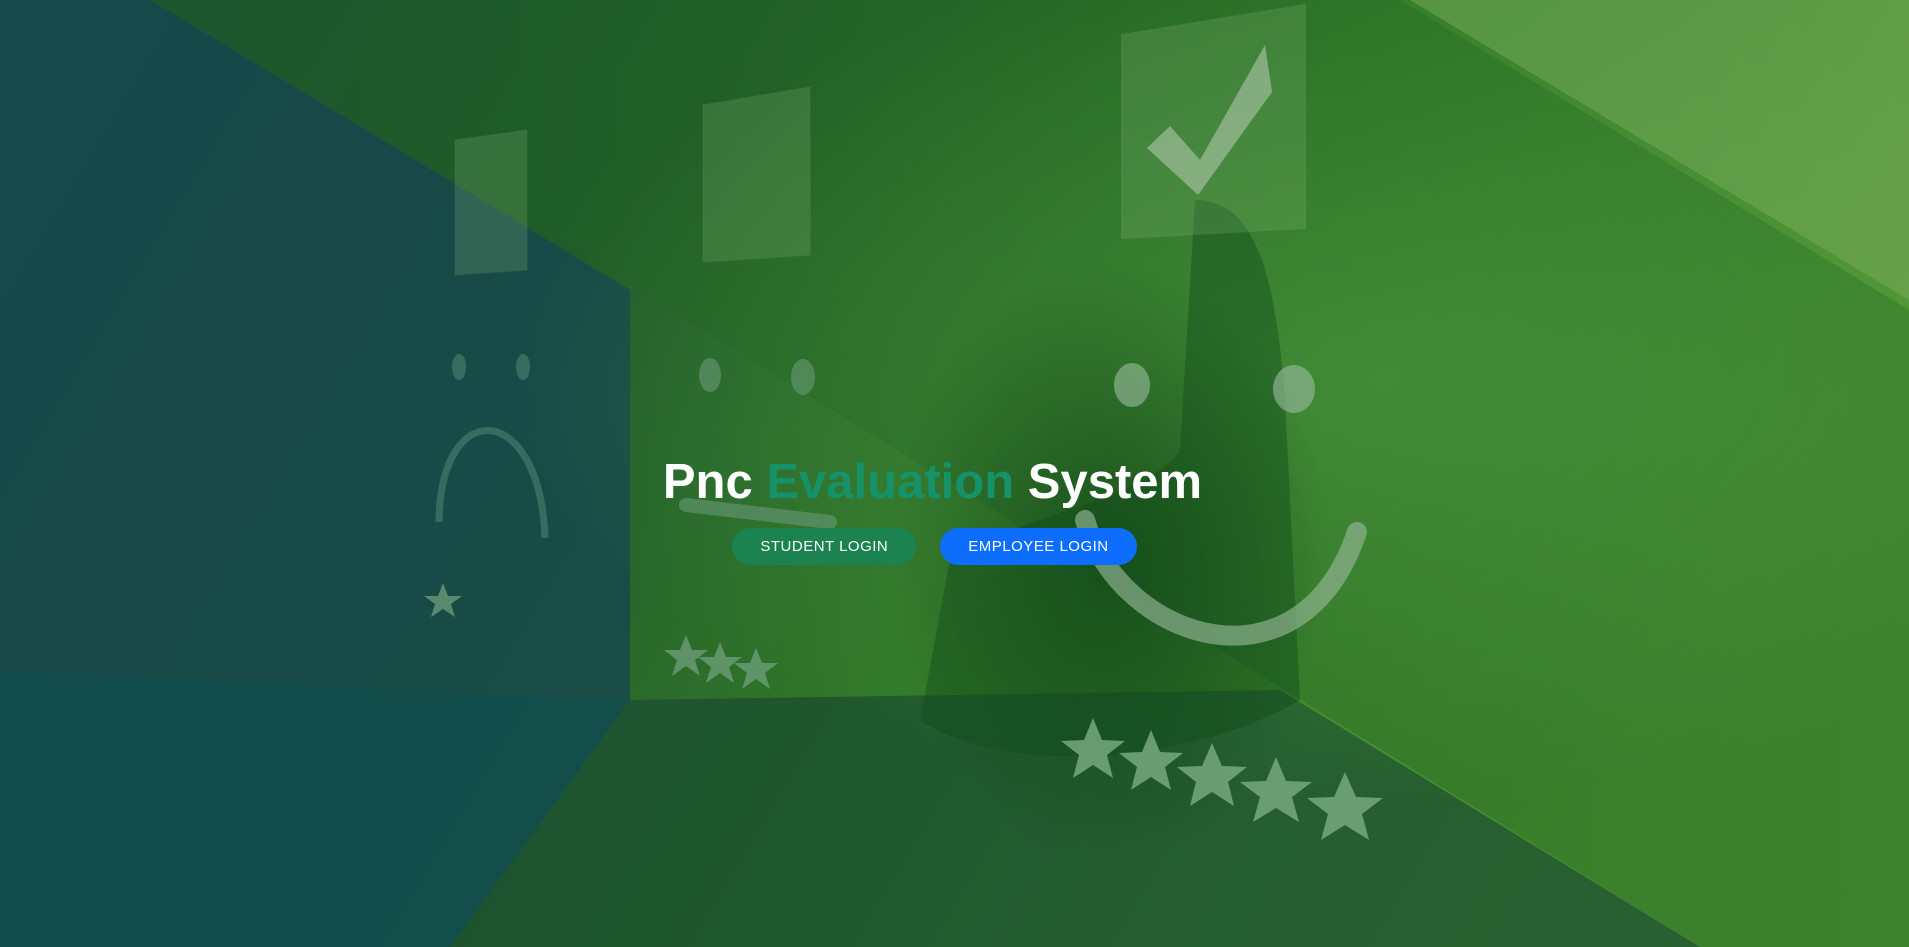  I want to click on login-button-group: STUDENT LOGIN EMPLOYEE LOGIN, so click(954, 546).